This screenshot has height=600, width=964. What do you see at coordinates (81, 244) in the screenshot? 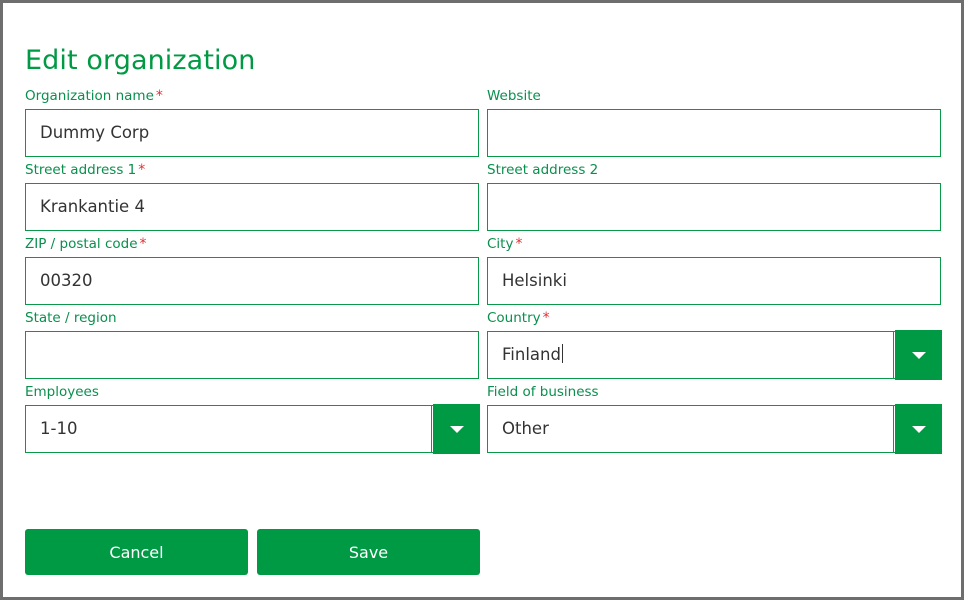
I see `label-zip-postal-code-text: ZIP / postal code` at bounding box center [81, 244].